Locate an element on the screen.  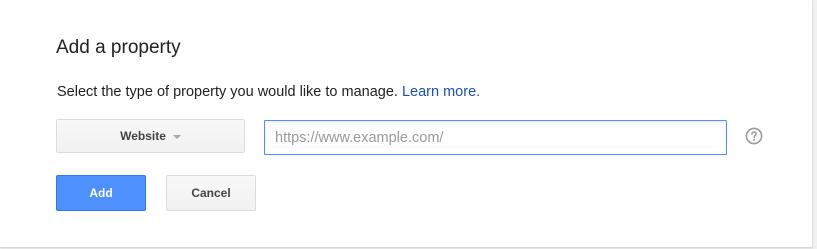
cancel-button: Cancel is located at coordinates (211, 193).